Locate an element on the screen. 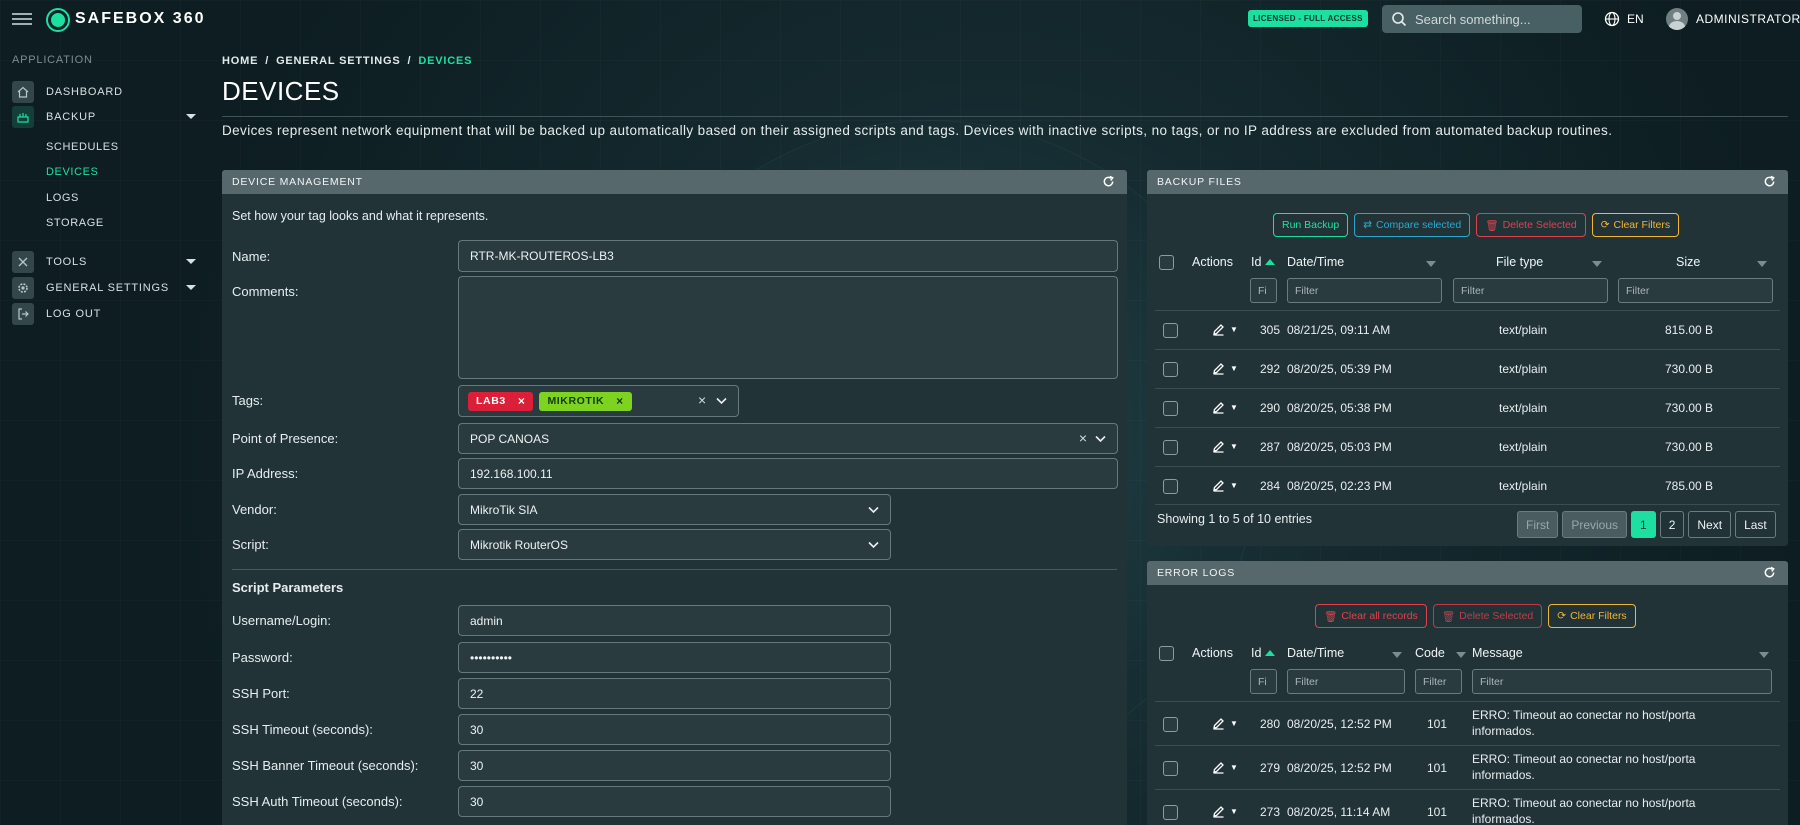  search-input is located at coordinates (1495, 19).